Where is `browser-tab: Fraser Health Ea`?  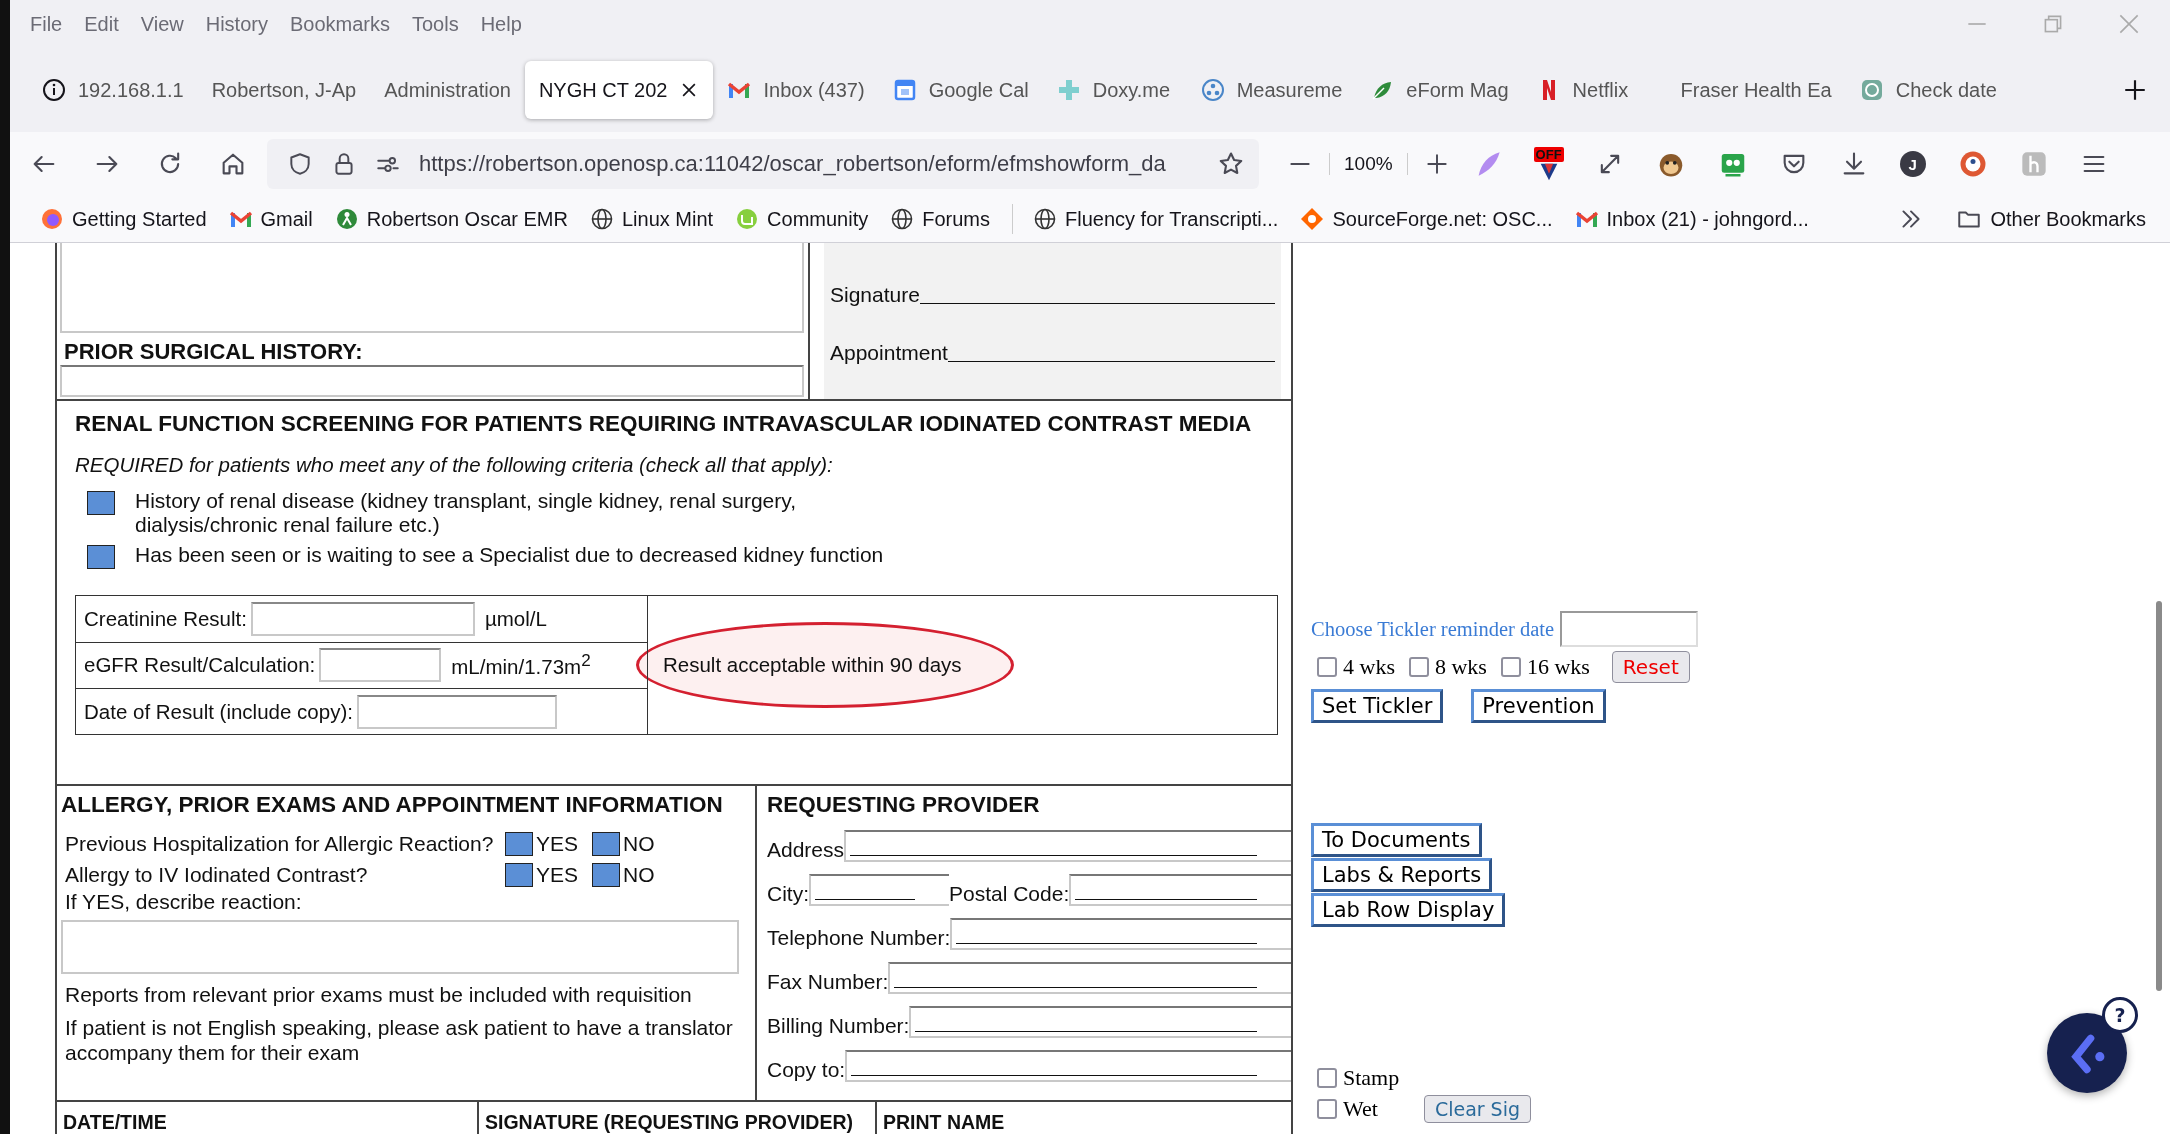
browser-tab: Fraser Health Ea is located at coordinates (1756, 90).